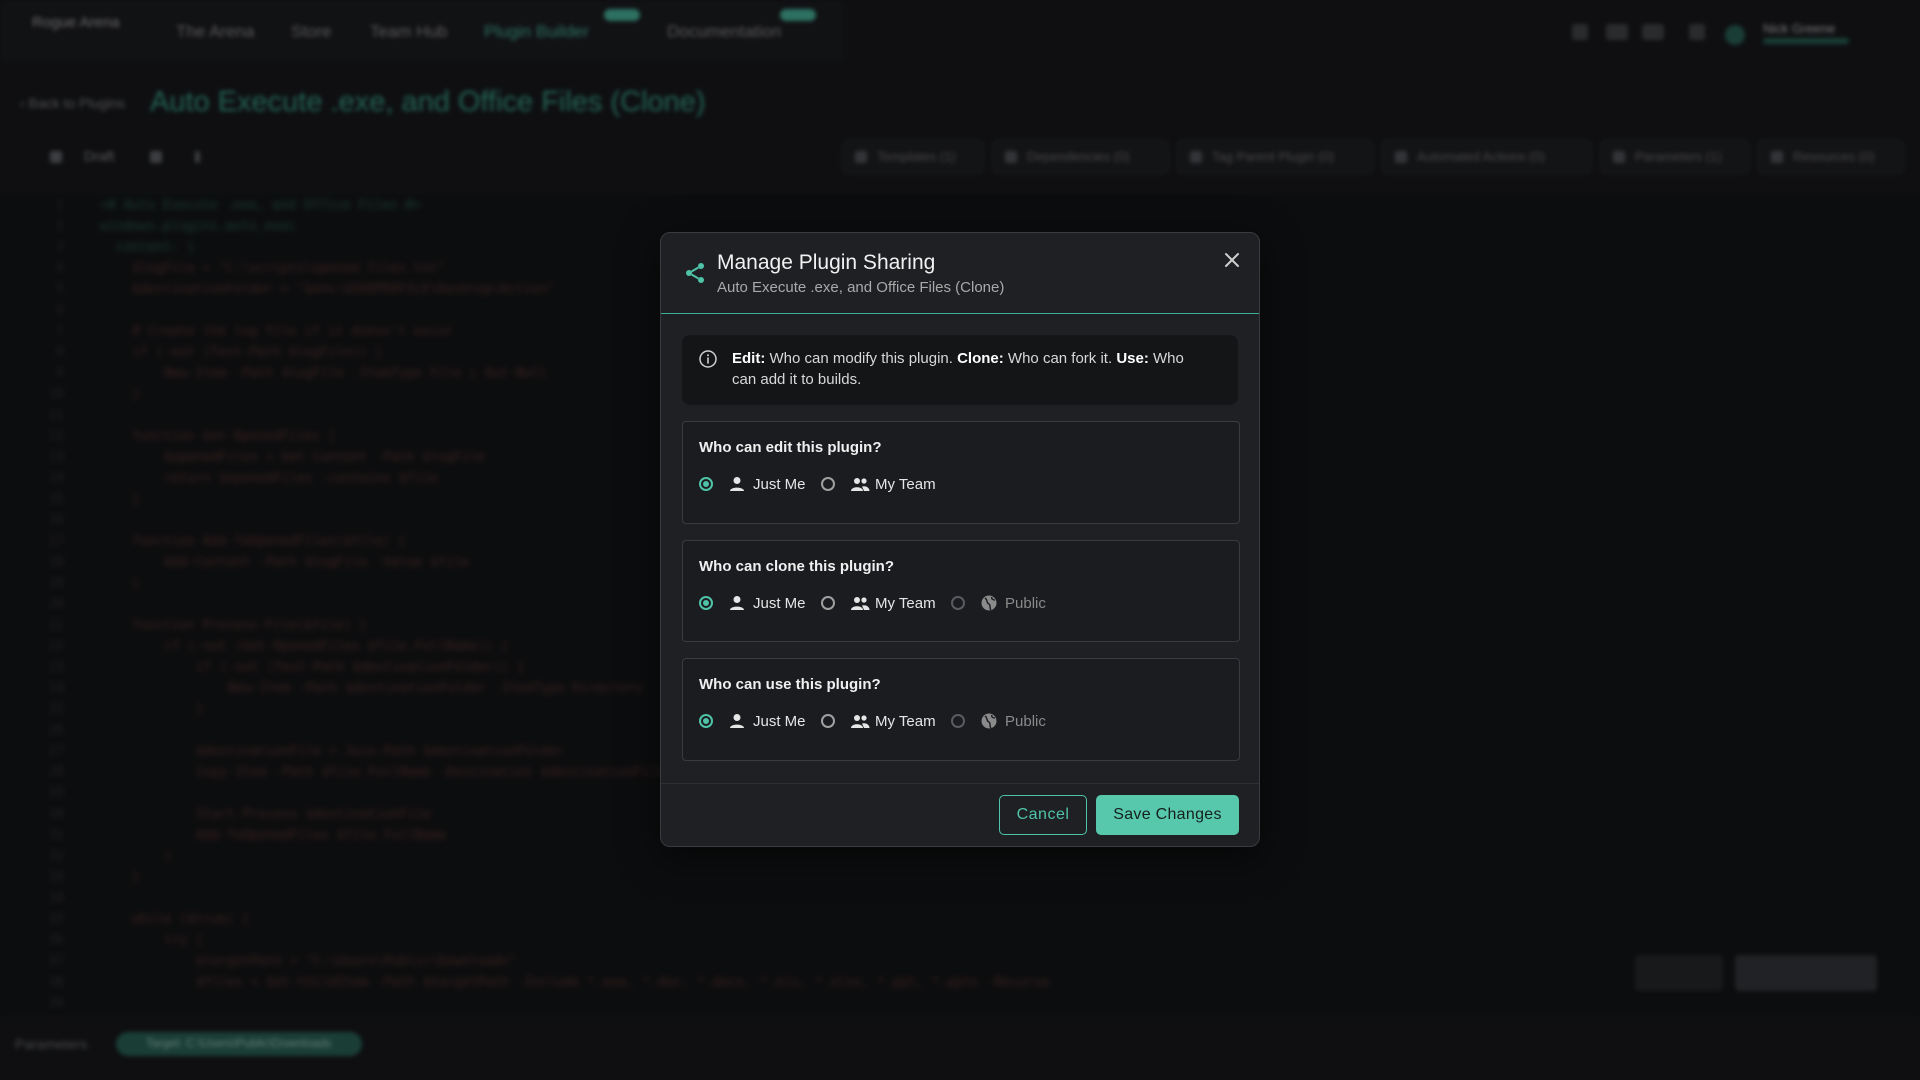 The width and height of the screenshot is (1920, 1080). What do you see at coordinates (754, 486) in the screenshot?
I see `edit-option-just-me: Just Me` at bounding box center [754, 486].